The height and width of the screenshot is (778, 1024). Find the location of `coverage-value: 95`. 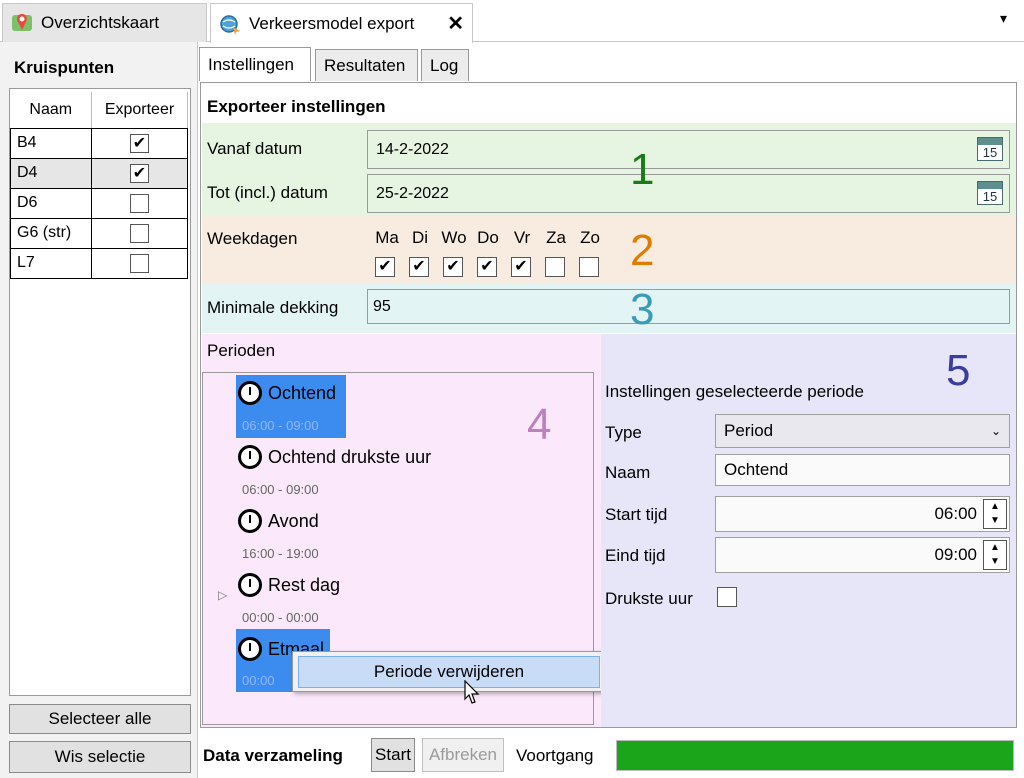

coverage-value: 95 is located at coordinates (382, 306).